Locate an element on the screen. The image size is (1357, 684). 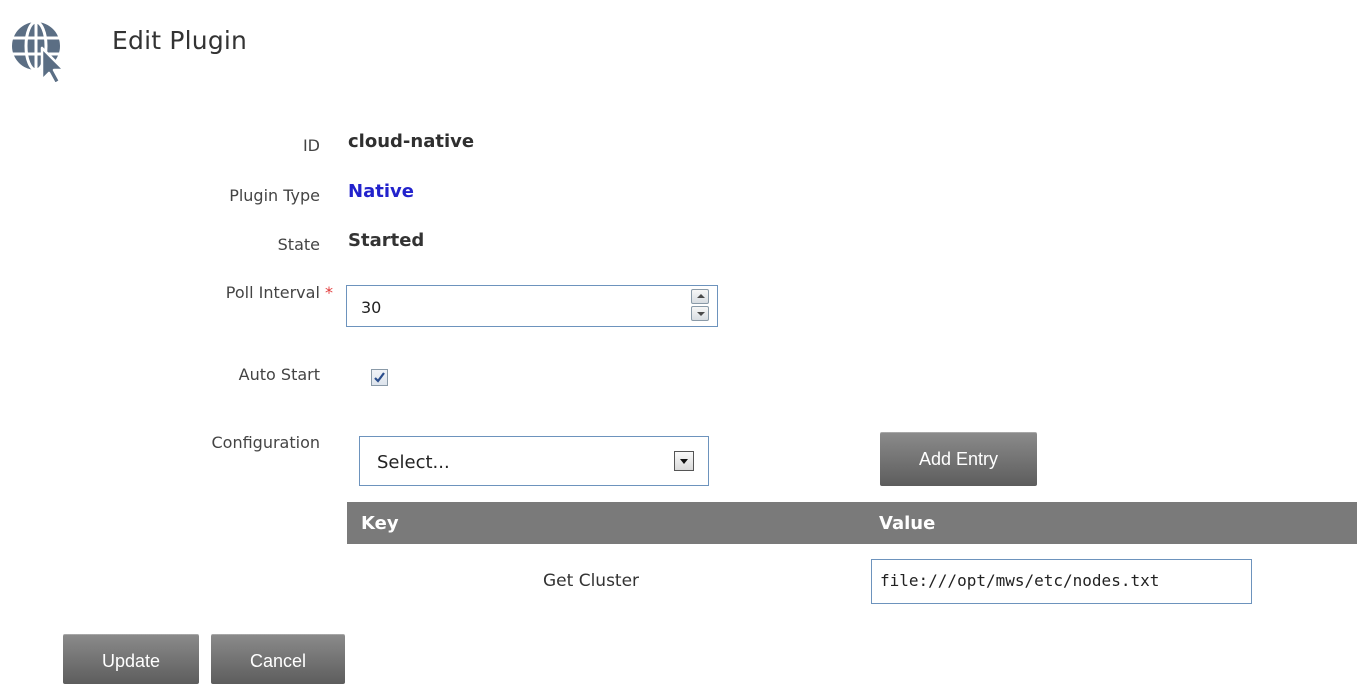
globe-cursor-icon is located at coordinates (40, 52).